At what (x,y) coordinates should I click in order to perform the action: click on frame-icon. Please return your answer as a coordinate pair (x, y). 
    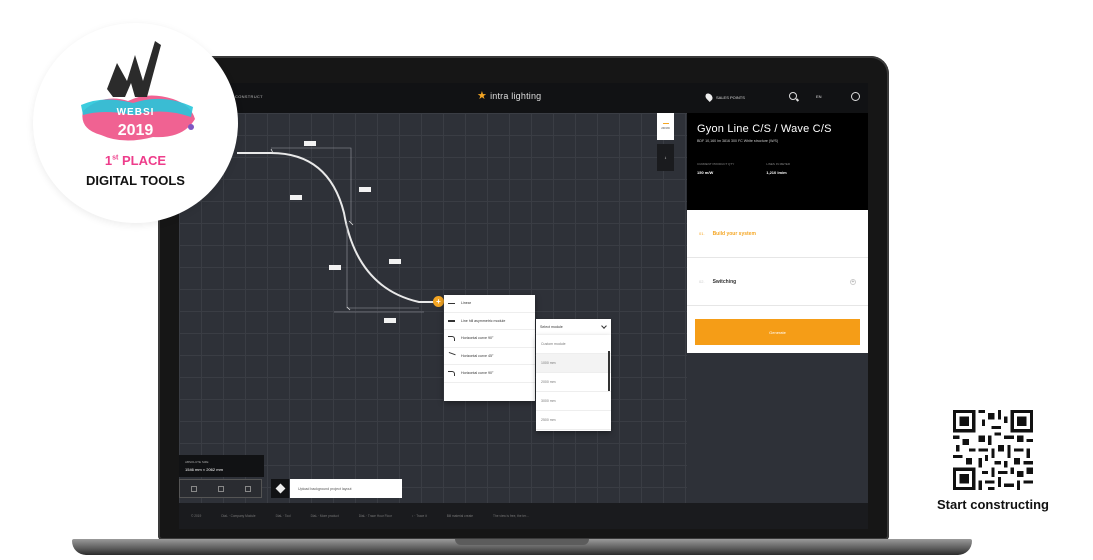
    Looking at the image, I should click on (193, 488).